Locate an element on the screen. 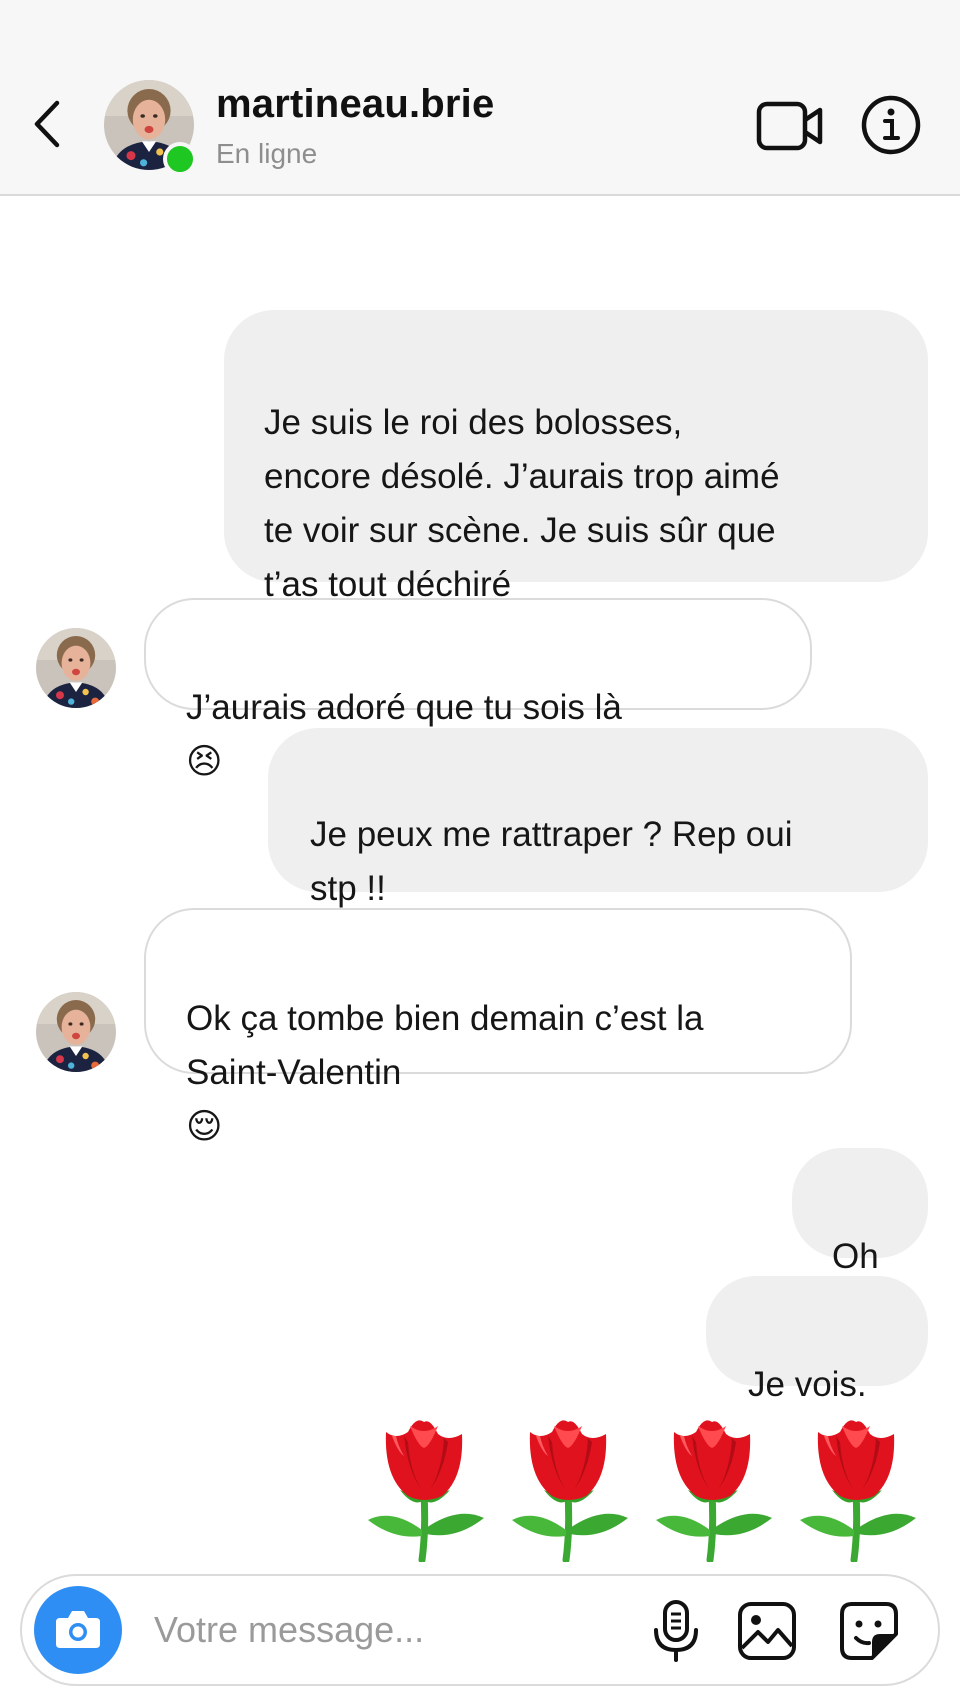 Image resolution: width=960 pixels, height=1707 pixels. camera-button is located at coordinates (78, 1630).